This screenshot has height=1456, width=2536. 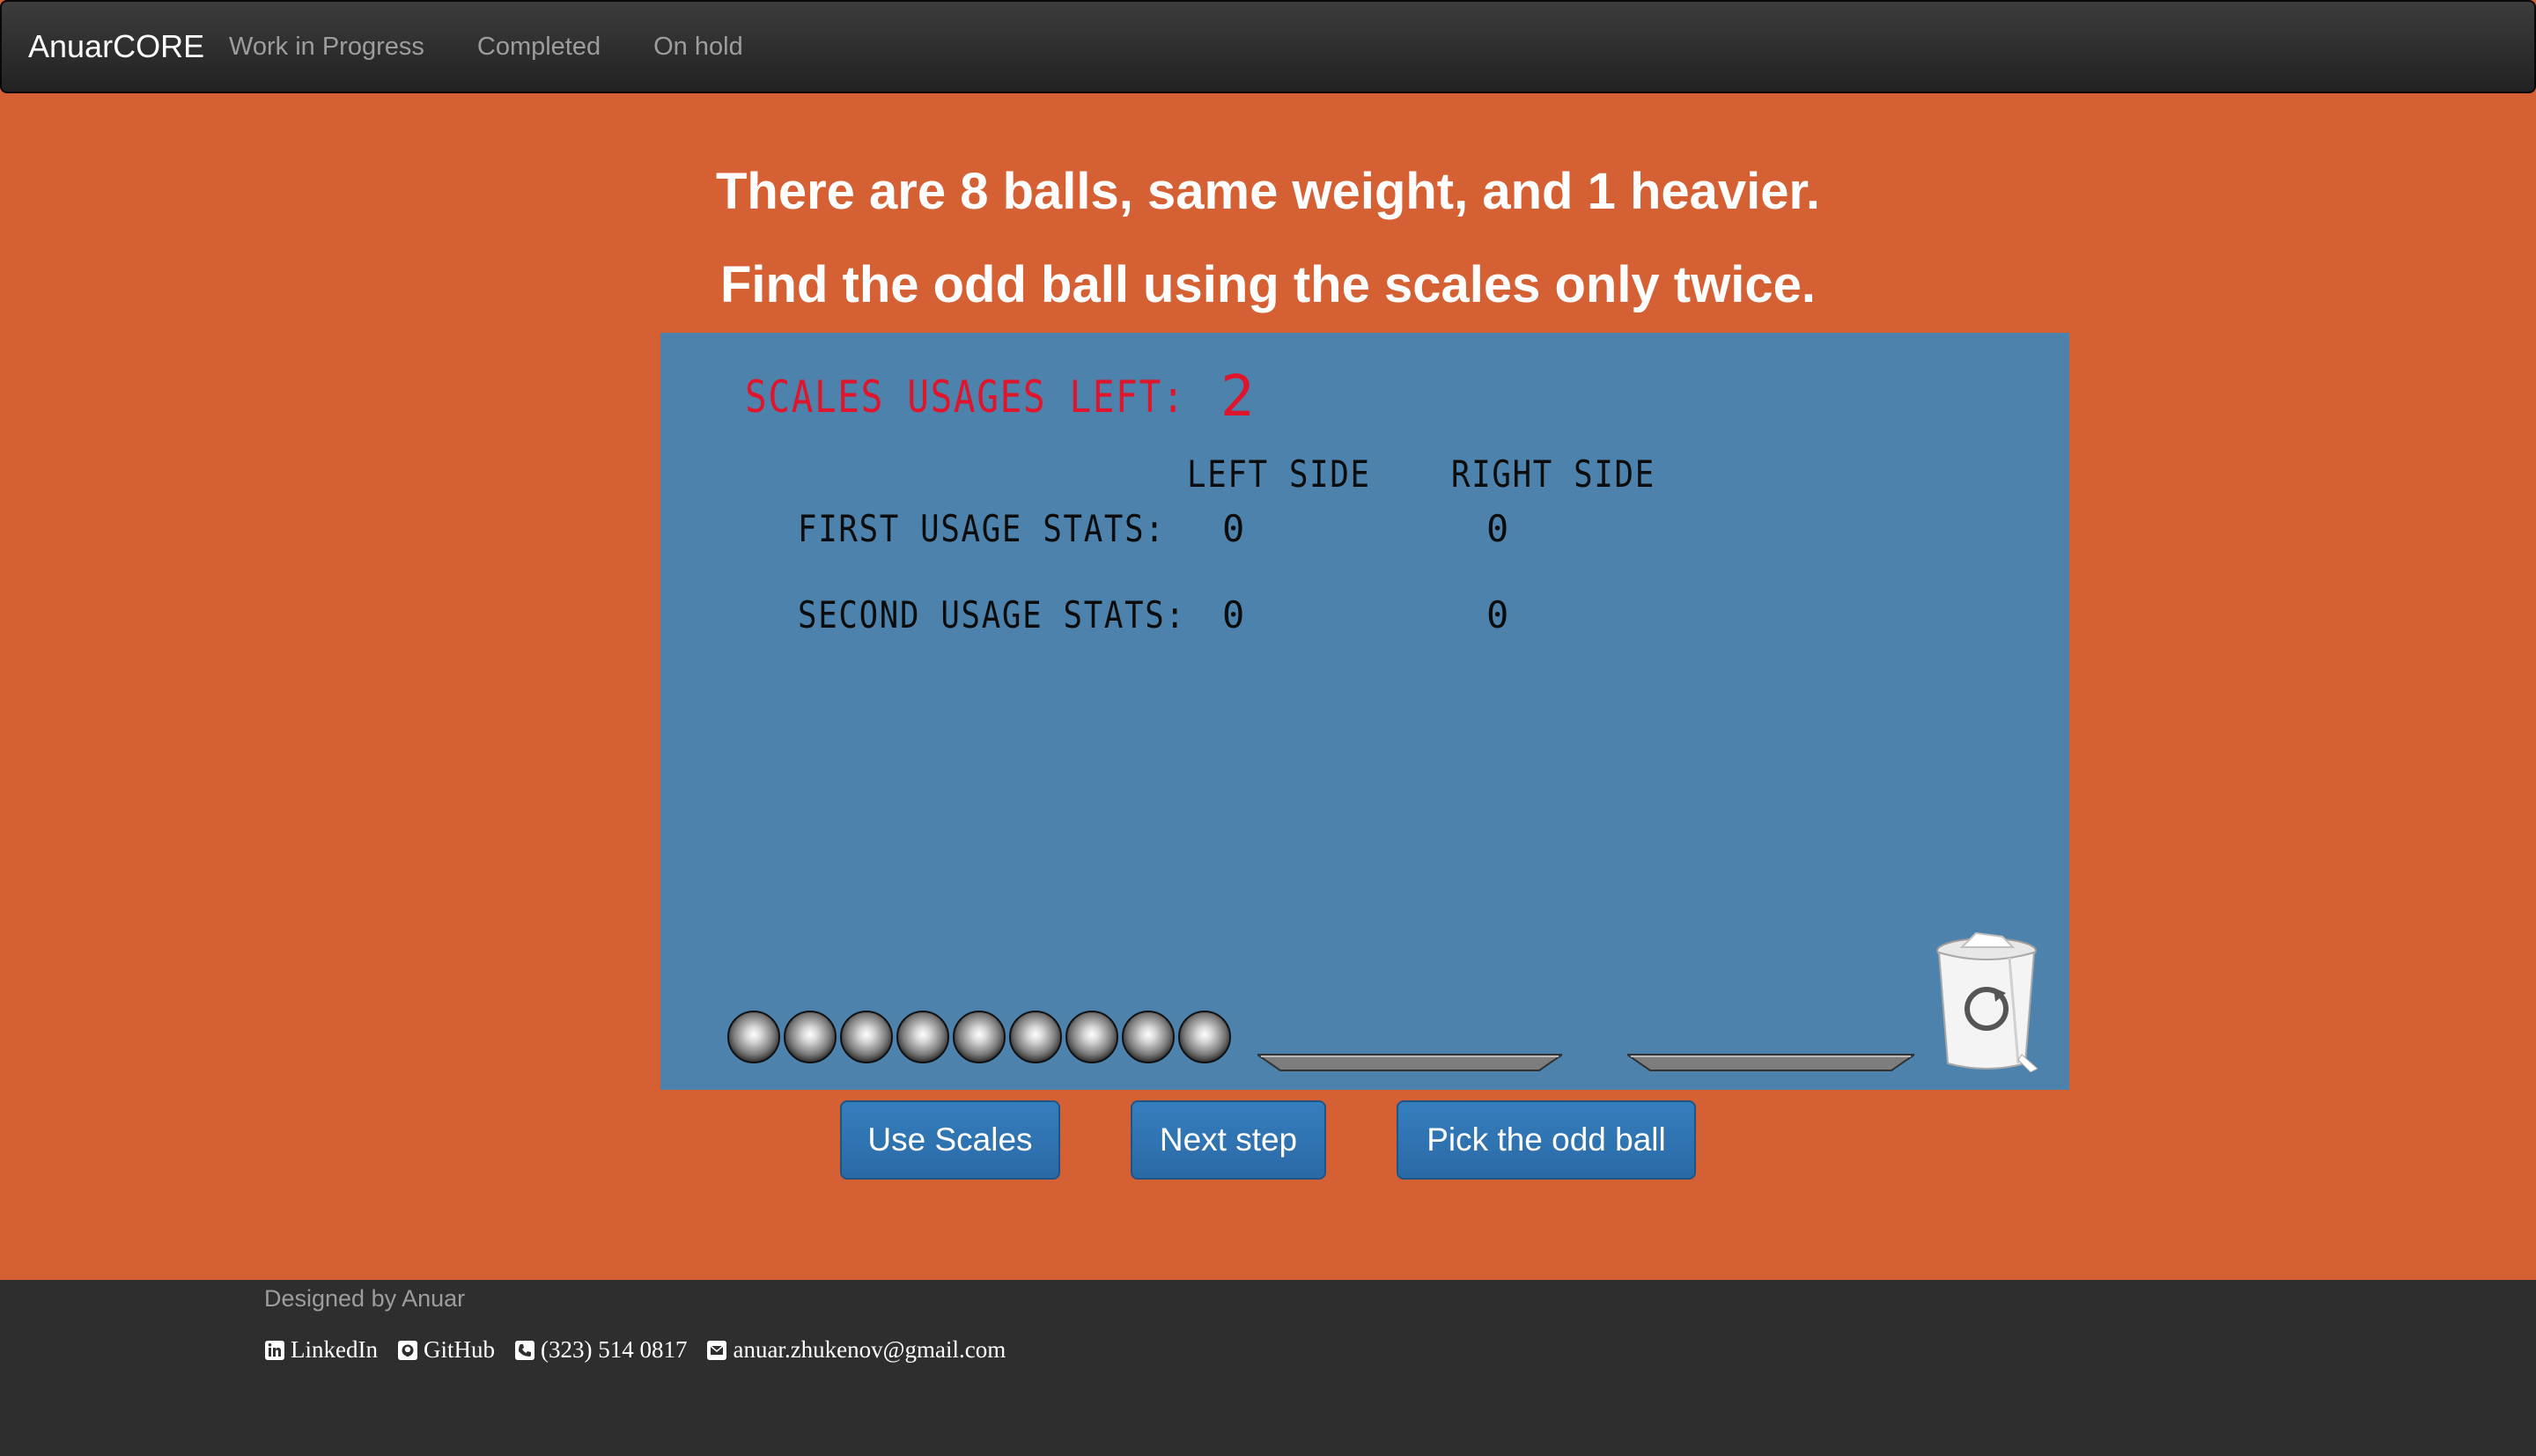 I want to click on designed-by-text: Designed by Anuar, so click(x=365, y=1298).